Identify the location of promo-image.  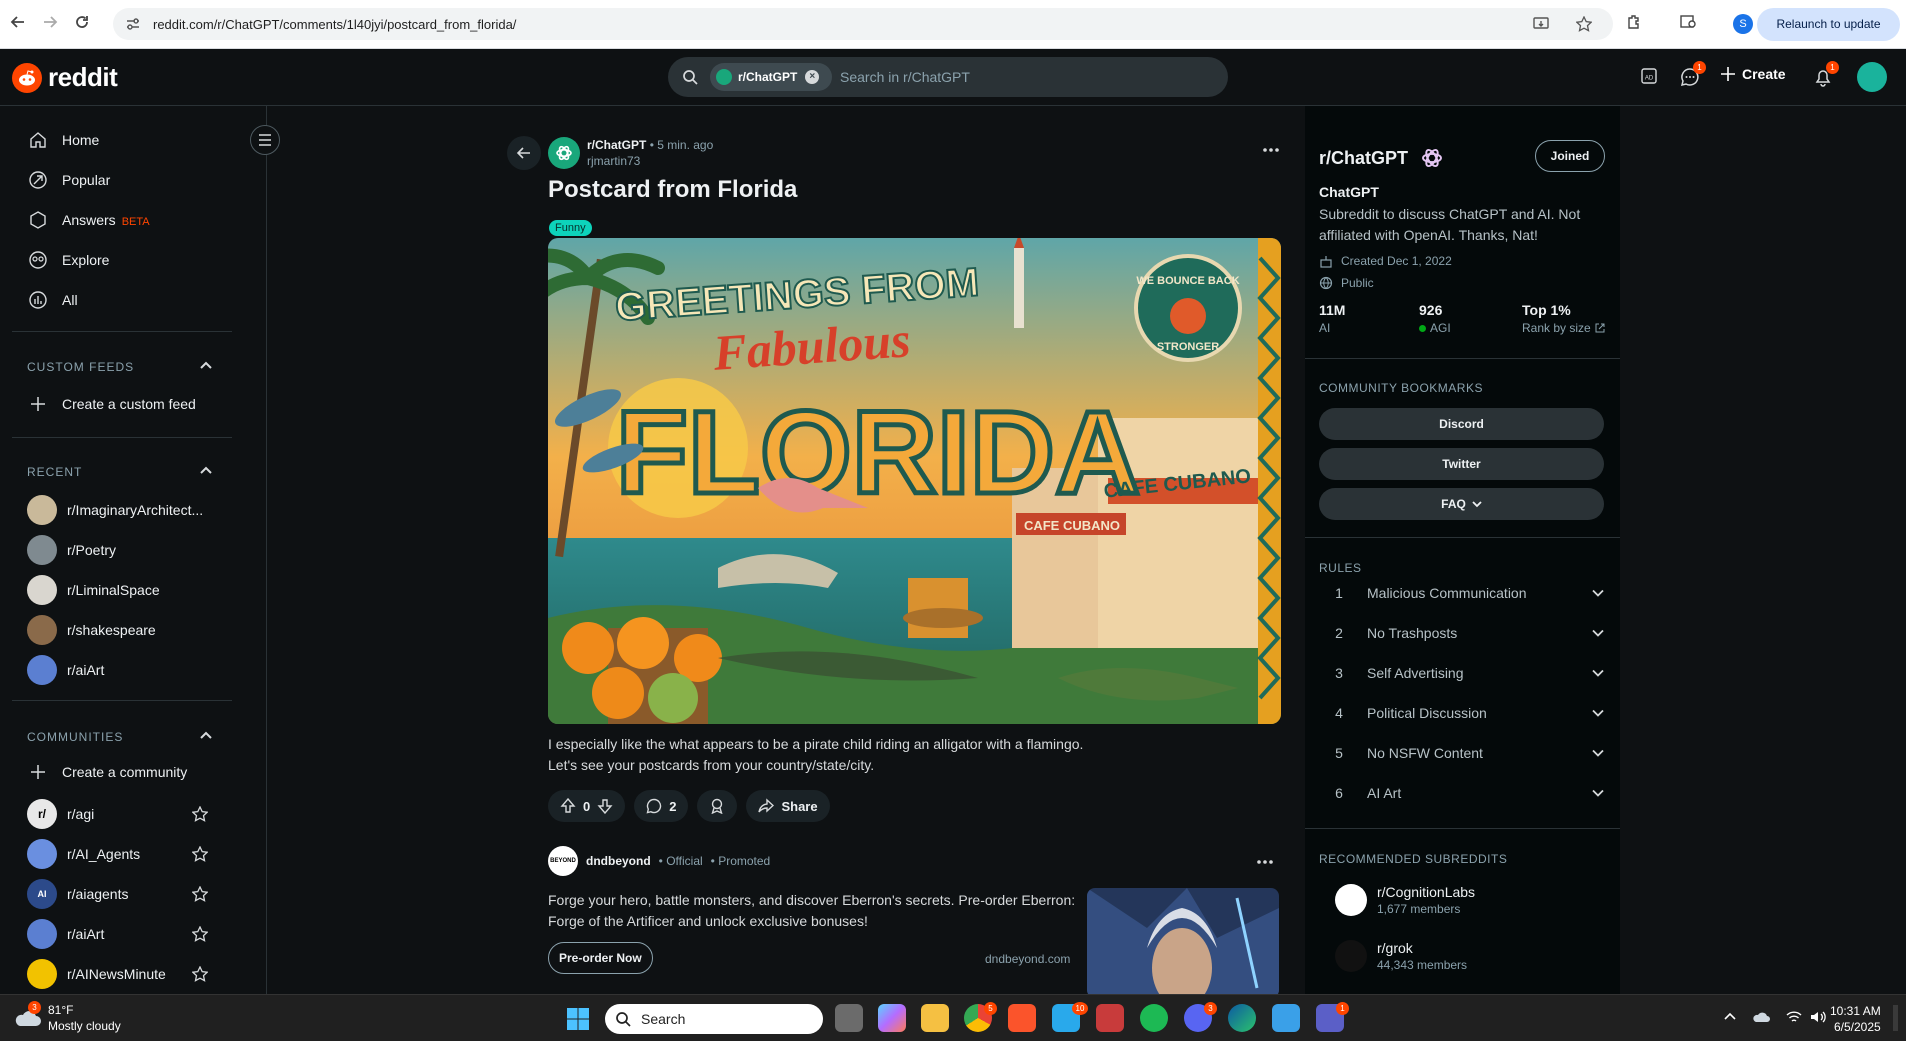
(1183, 943).